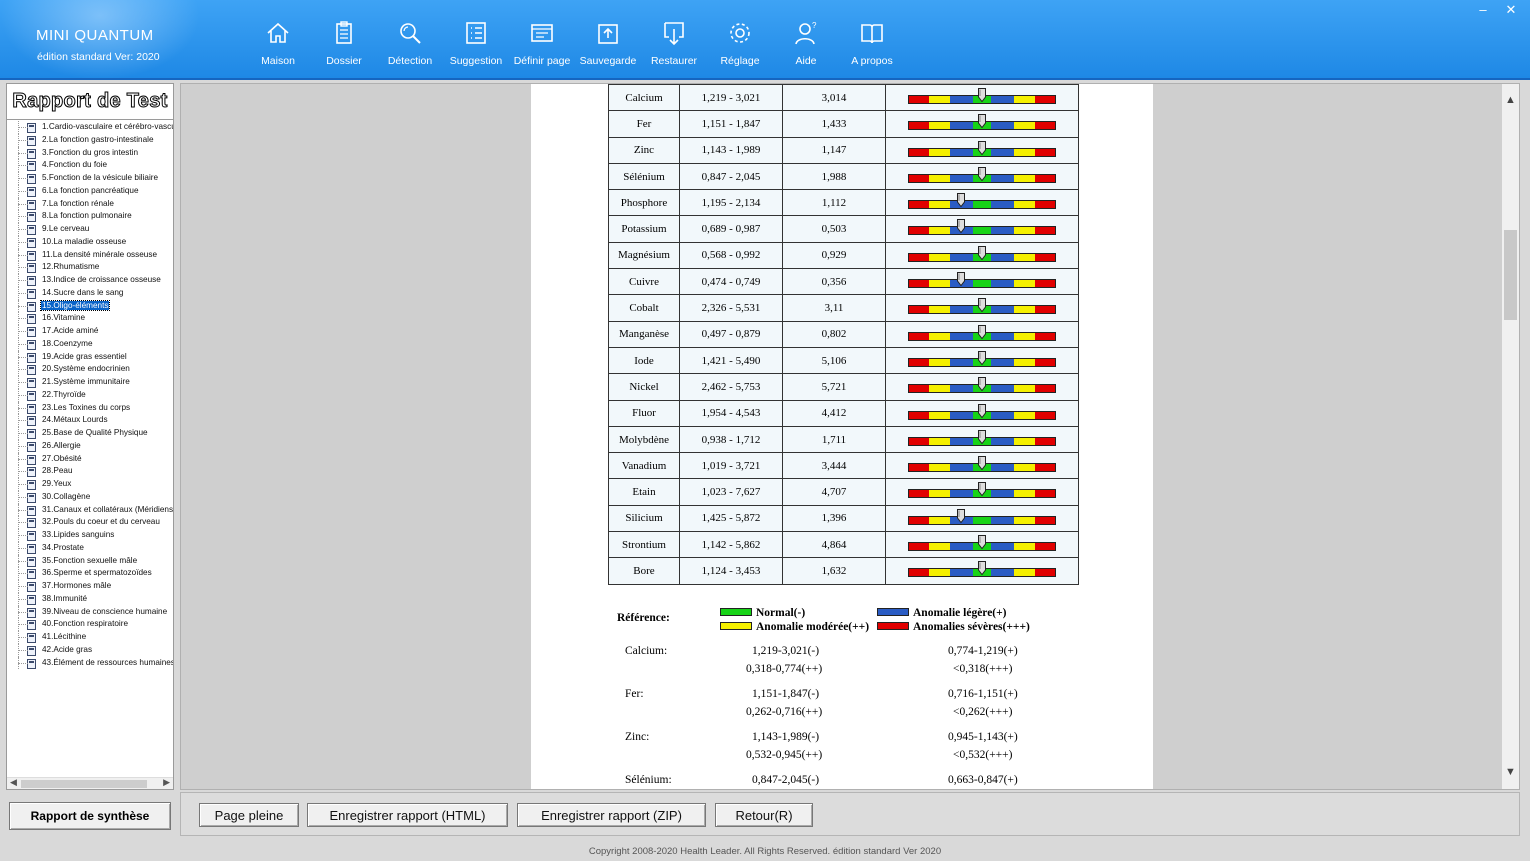  I want to click on tree-item-label: 4.Fonction du foie, so click(75, 165).